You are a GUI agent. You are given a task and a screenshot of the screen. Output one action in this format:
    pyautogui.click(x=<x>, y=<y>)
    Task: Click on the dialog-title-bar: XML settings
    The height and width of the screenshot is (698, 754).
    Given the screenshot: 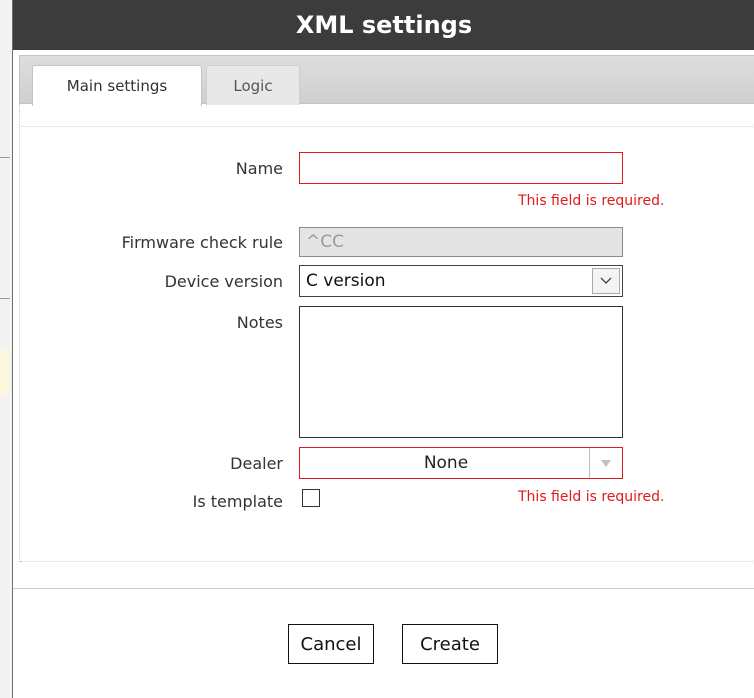 What is the action you would take?
    pyautogui.click(x=383, y=25)
    